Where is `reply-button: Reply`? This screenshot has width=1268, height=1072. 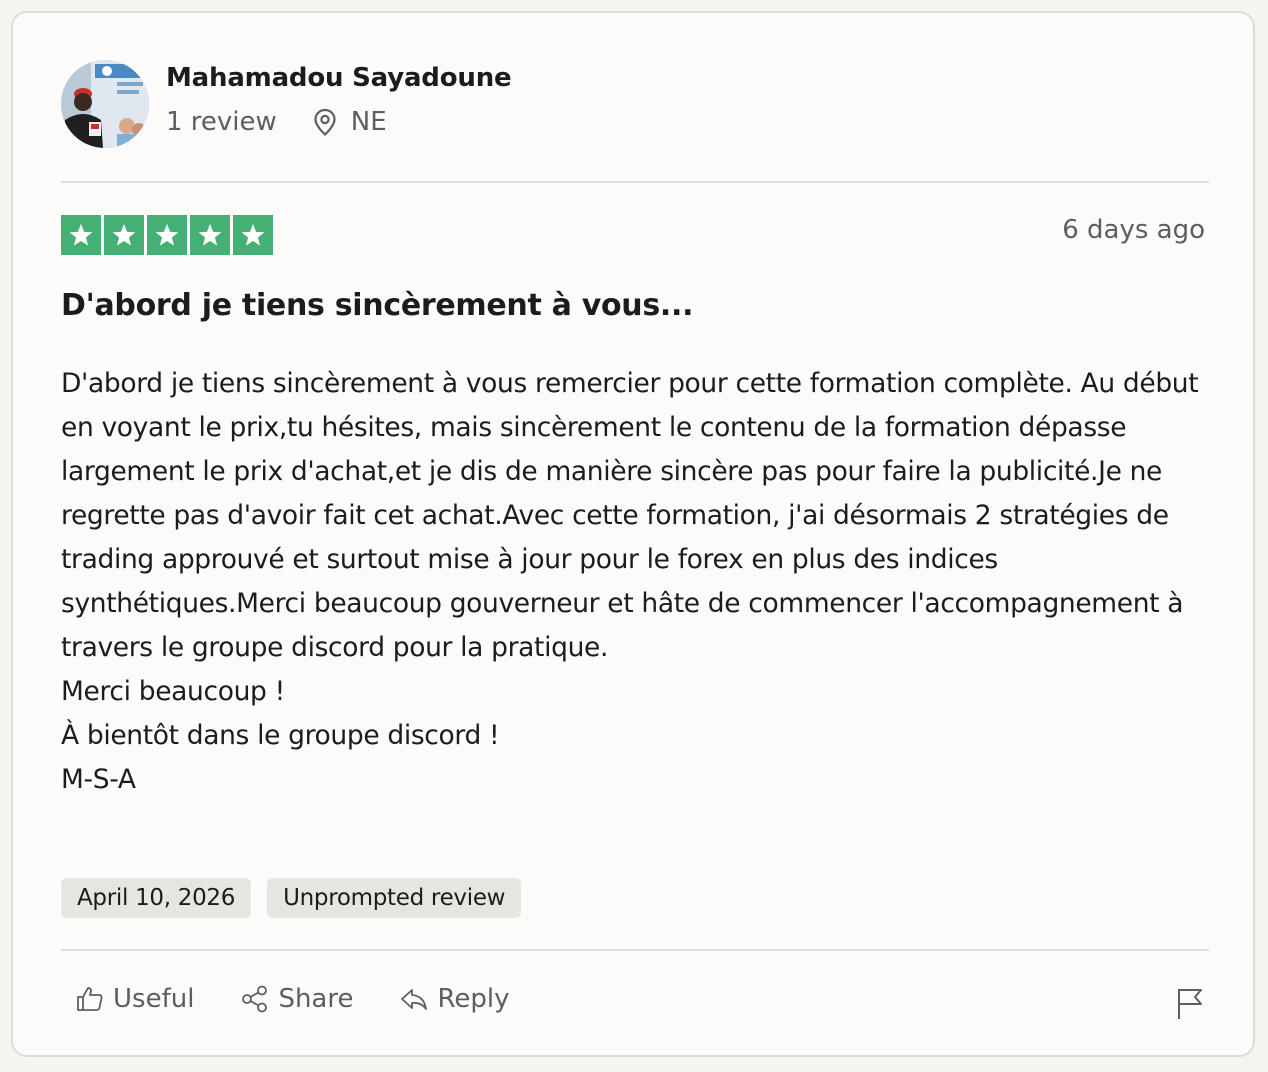
reply-button: Reply is located at coordinates (454, 999).